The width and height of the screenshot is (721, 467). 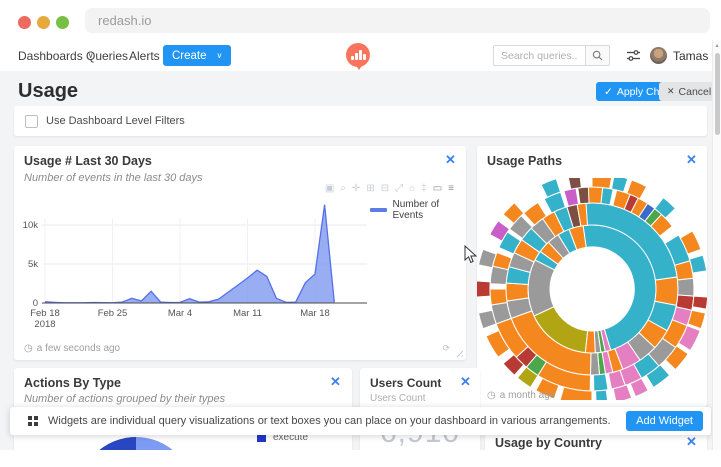 What do you see at coordinates (389, 189) in the screenshot?
I see `plotly-modebar: ▣ ⌕ ✛ ⊞ ⊟ ⤢ ⌂ ‡ ▭ ≡` at bounding box center [389, 189].